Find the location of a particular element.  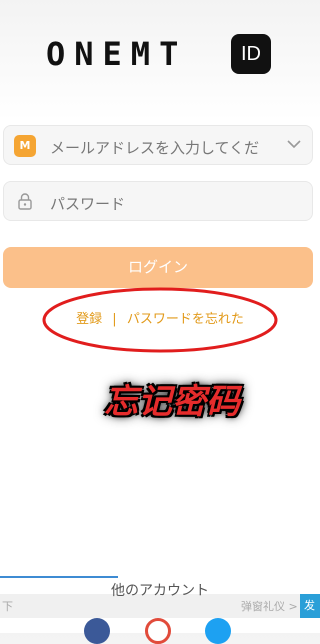

banner-right-text: 弹窗礼仪 > is located at coordinates (269, 606).